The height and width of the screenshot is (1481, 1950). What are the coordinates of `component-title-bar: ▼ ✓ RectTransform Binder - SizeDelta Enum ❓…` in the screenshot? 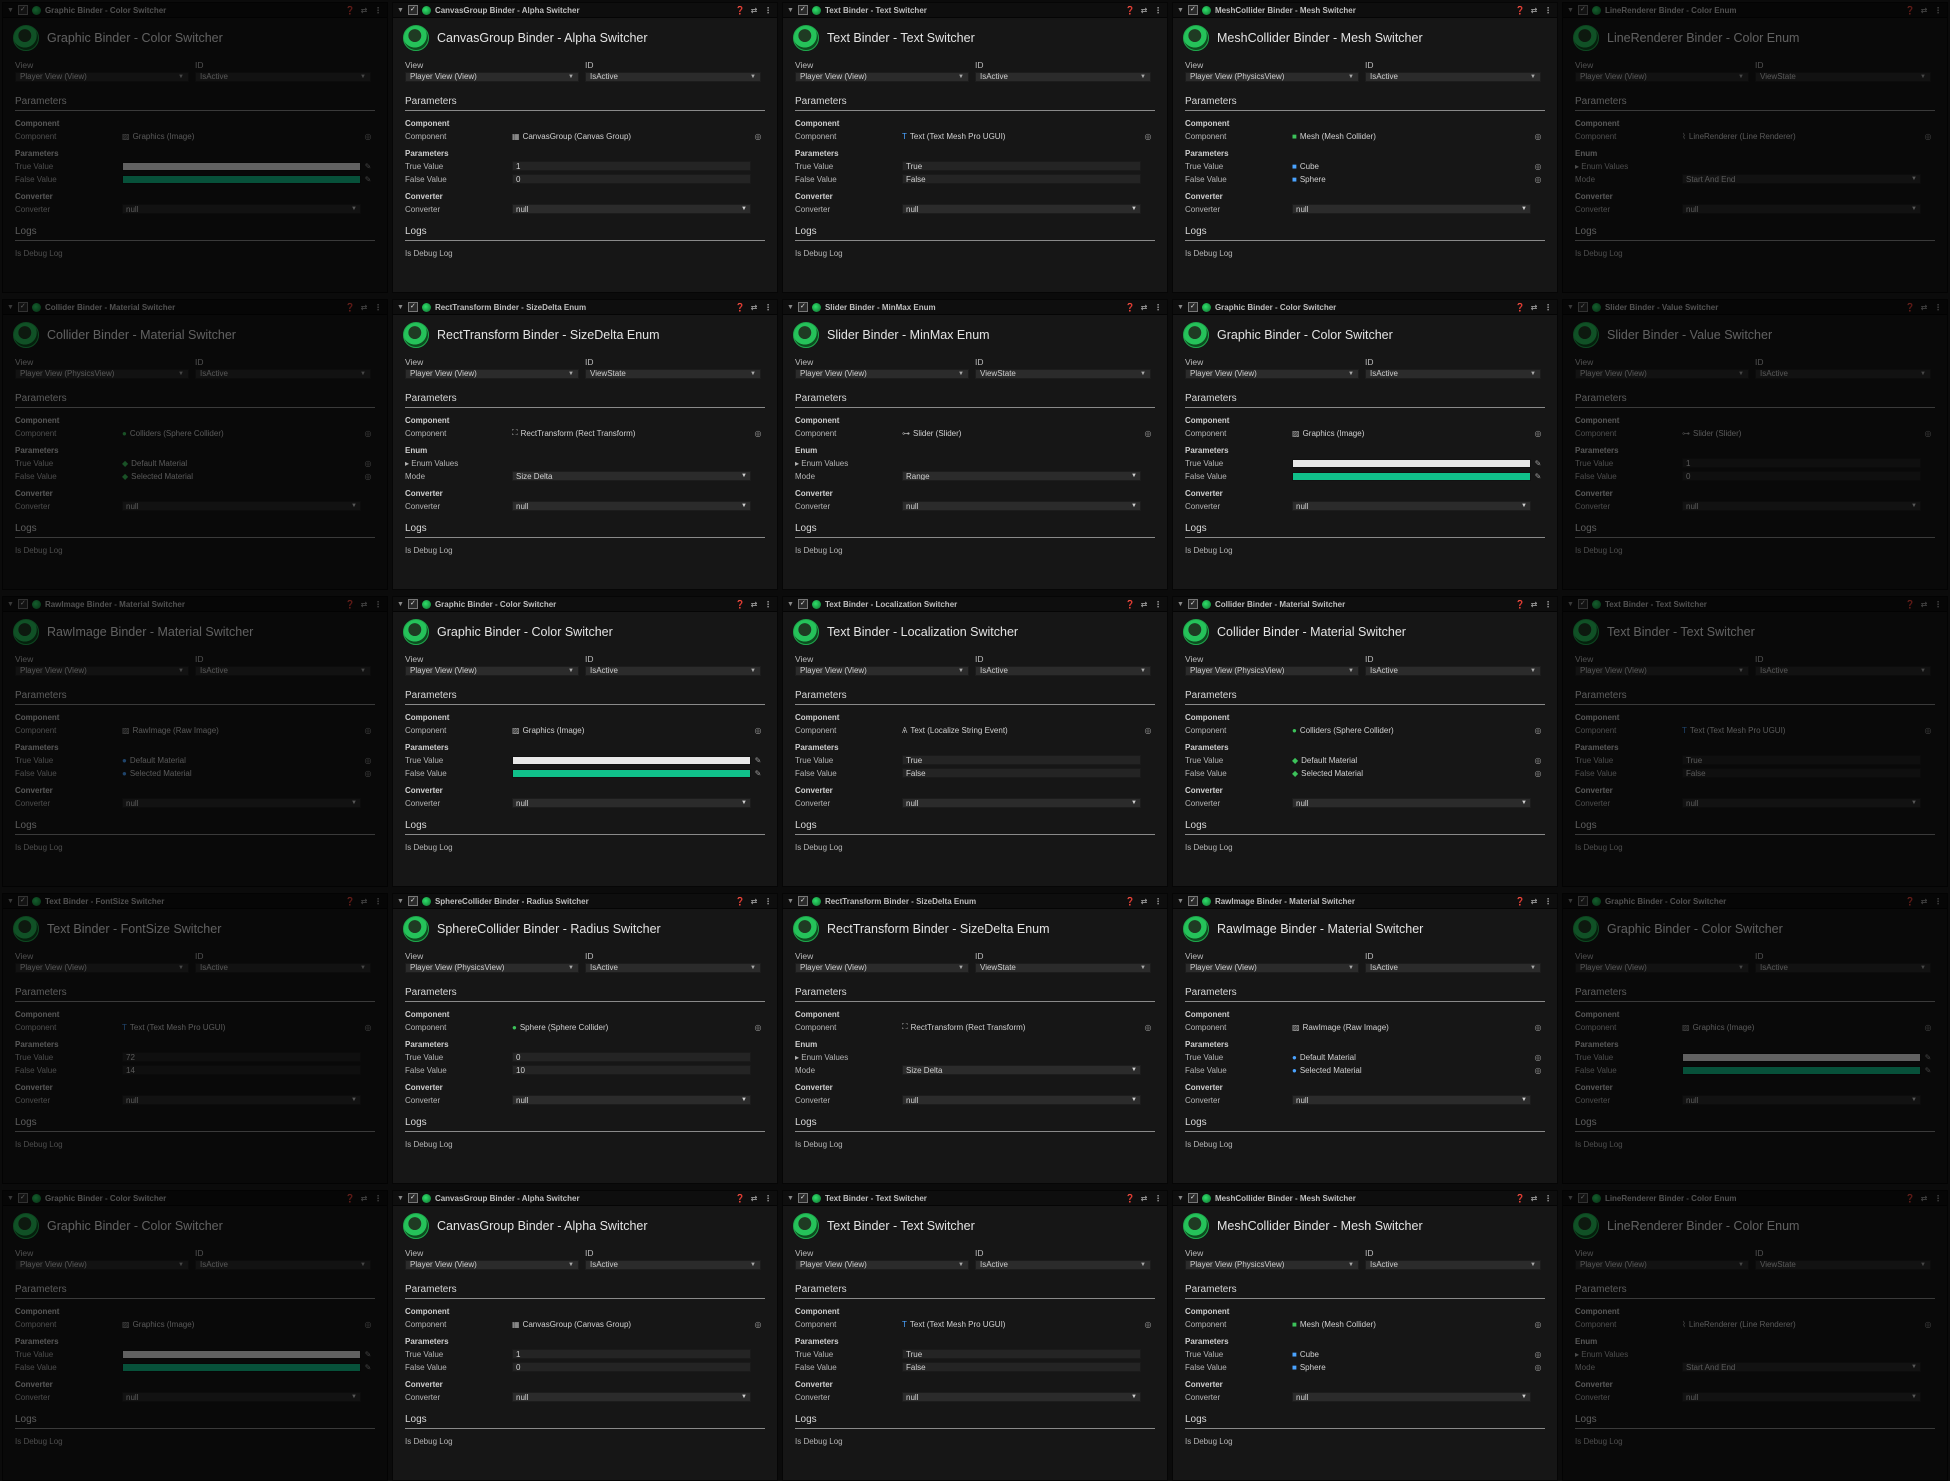 It's located at (585, 307).